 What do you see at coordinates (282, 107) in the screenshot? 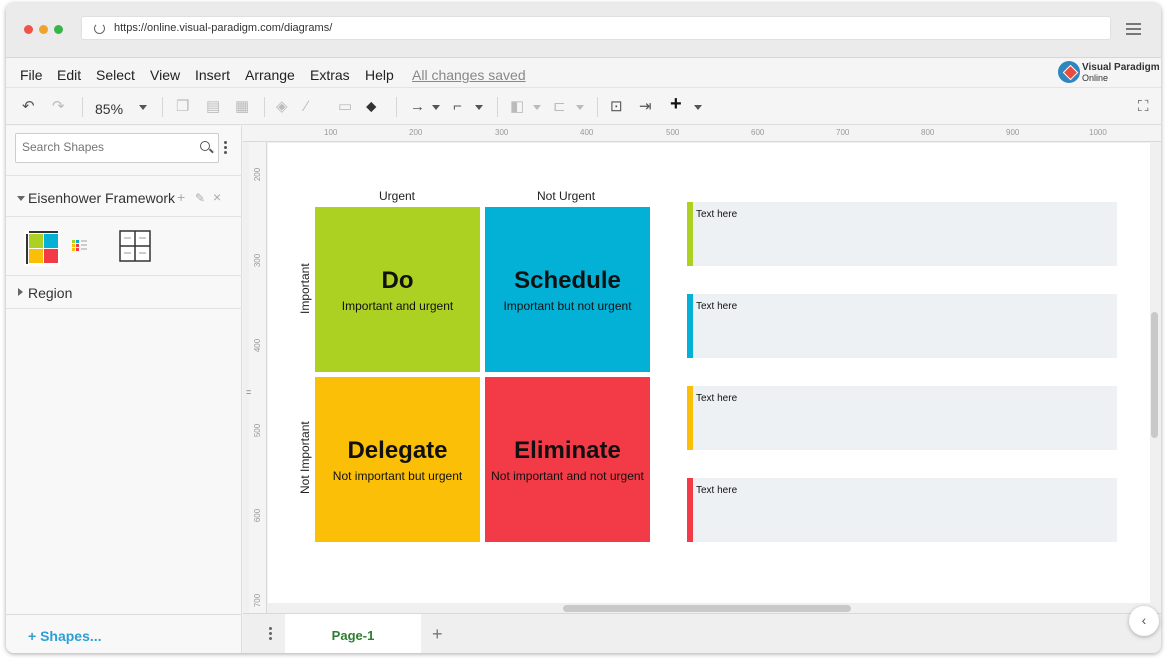
I see `fill-icon: ◈` at bounding box center [282, 107].